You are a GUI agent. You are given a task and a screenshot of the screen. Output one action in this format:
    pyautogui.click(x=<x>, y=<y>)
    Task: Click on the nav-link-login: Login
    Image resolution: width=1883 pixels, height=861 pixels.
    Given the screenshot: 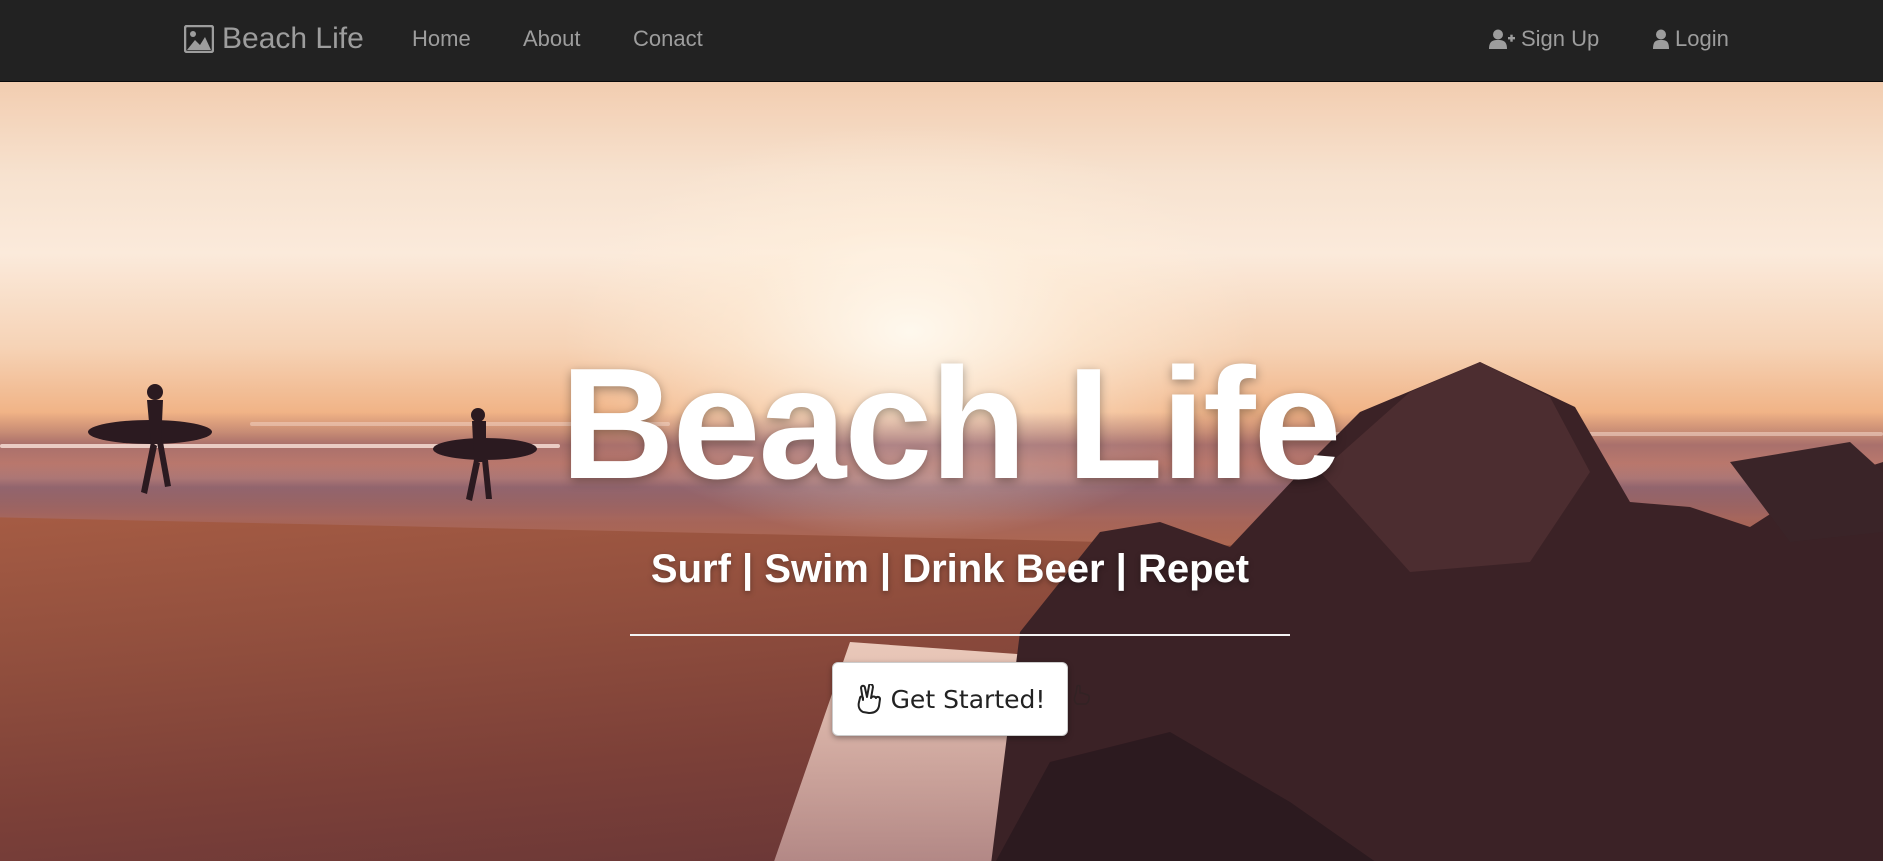 What is the action you would take?
    pyautogui.click(x=1691, y=39)
    